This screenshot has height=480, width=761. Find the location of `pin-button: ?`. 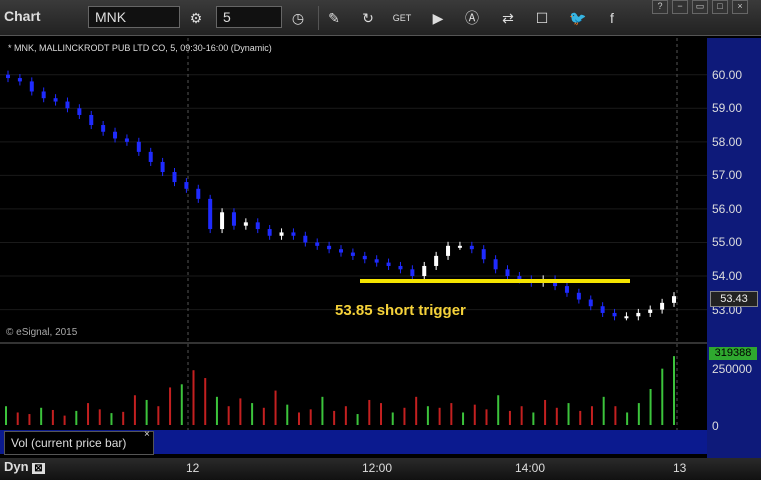

pin-button: ? is located at coordinates (660, 7).